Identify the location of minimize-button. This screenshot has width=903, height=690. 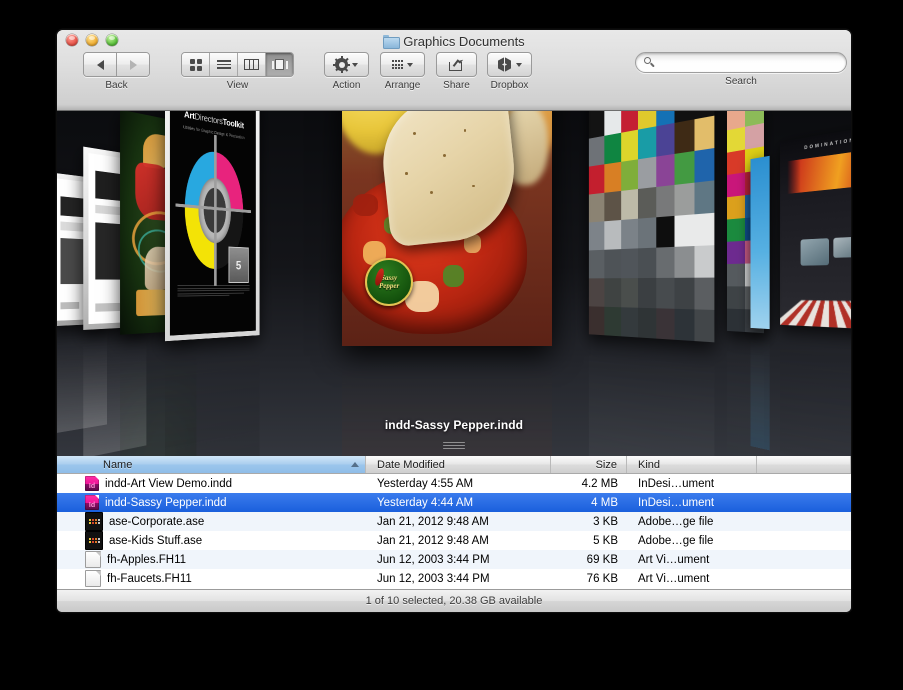
(92, 40).